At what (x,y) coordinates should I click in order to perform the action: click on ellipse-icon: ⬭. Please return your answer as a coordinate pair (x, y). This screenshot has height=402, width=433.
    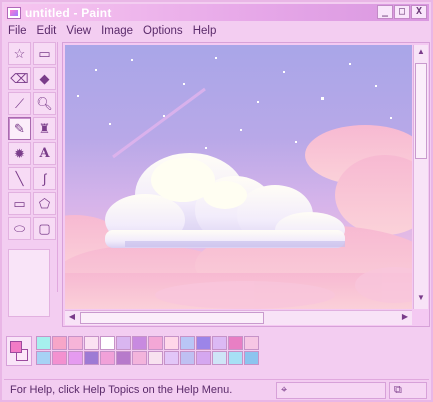
    Looking at the image, I should click on (19, 228).